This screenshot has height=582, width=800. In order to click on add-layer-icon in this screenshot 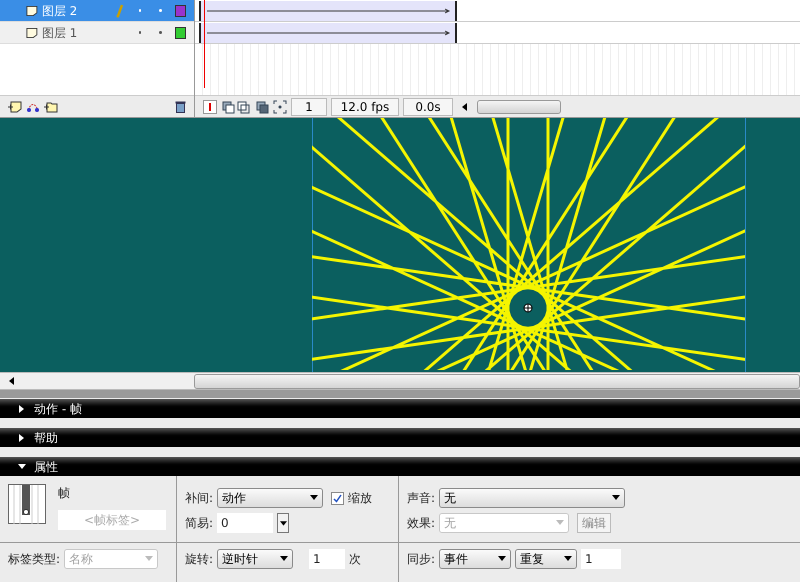, I will do `click(15, 106)`.